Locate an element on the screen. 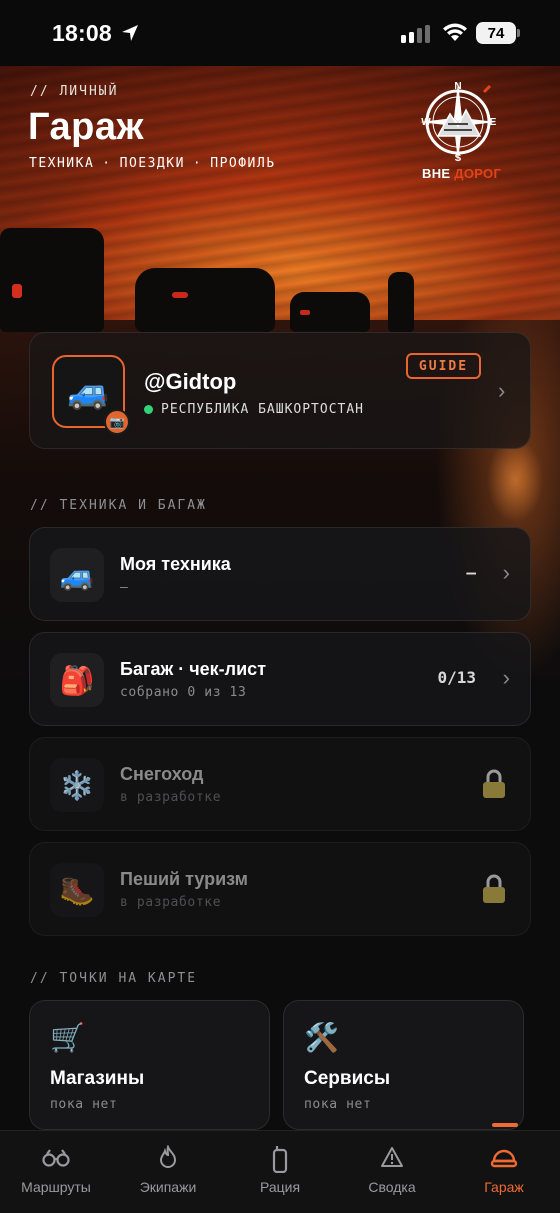  car-emoji-icon: 🚙 is located at coordinates (88, 391).